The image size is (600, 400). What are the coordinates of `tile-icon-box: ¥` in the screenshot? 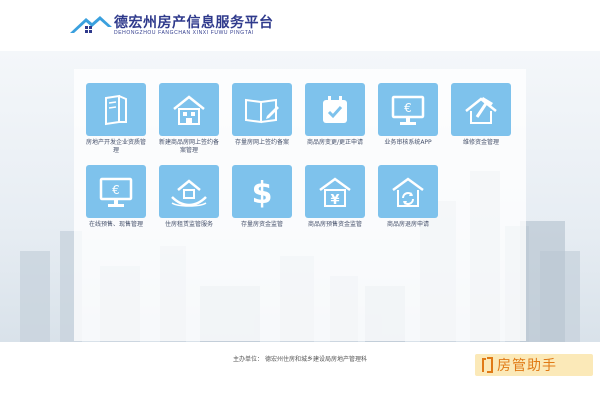 It's located at (335, 191).